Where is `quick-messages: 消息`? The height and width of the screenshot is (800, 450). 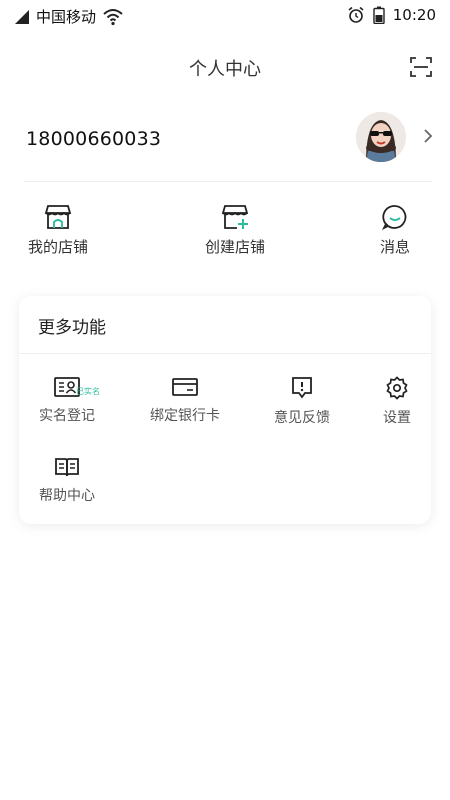 quick-messages: 消息 is located at coordinates (395, 230).